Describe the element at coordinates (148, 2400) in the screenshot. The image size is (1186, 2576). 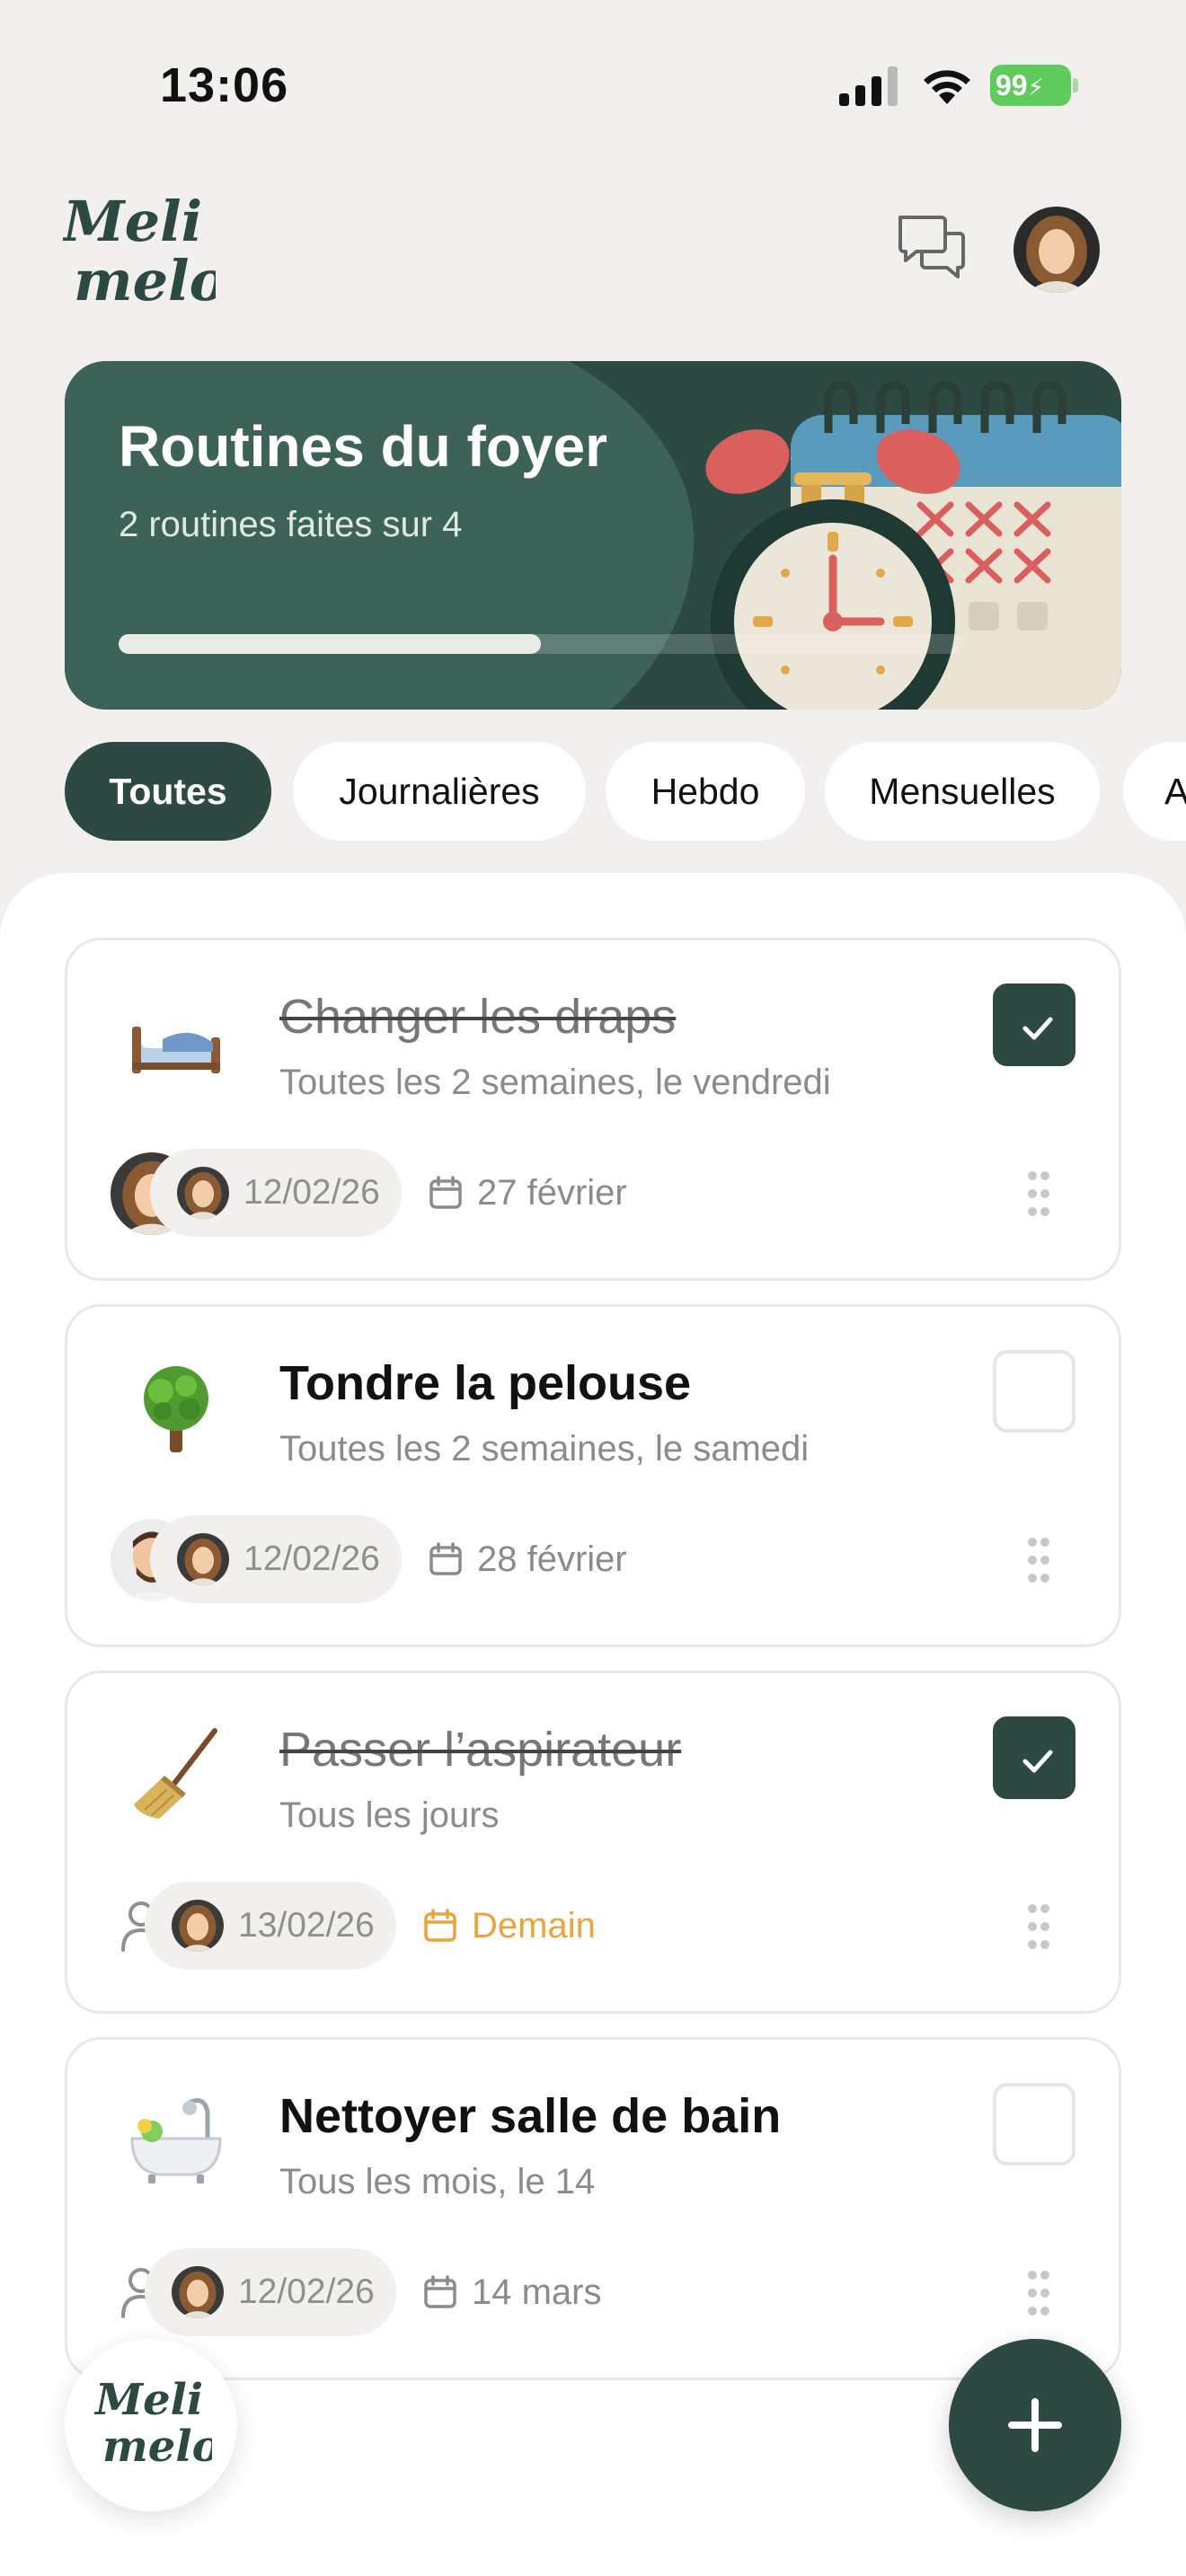
I see `small-logo-line1: Meli` at that location.